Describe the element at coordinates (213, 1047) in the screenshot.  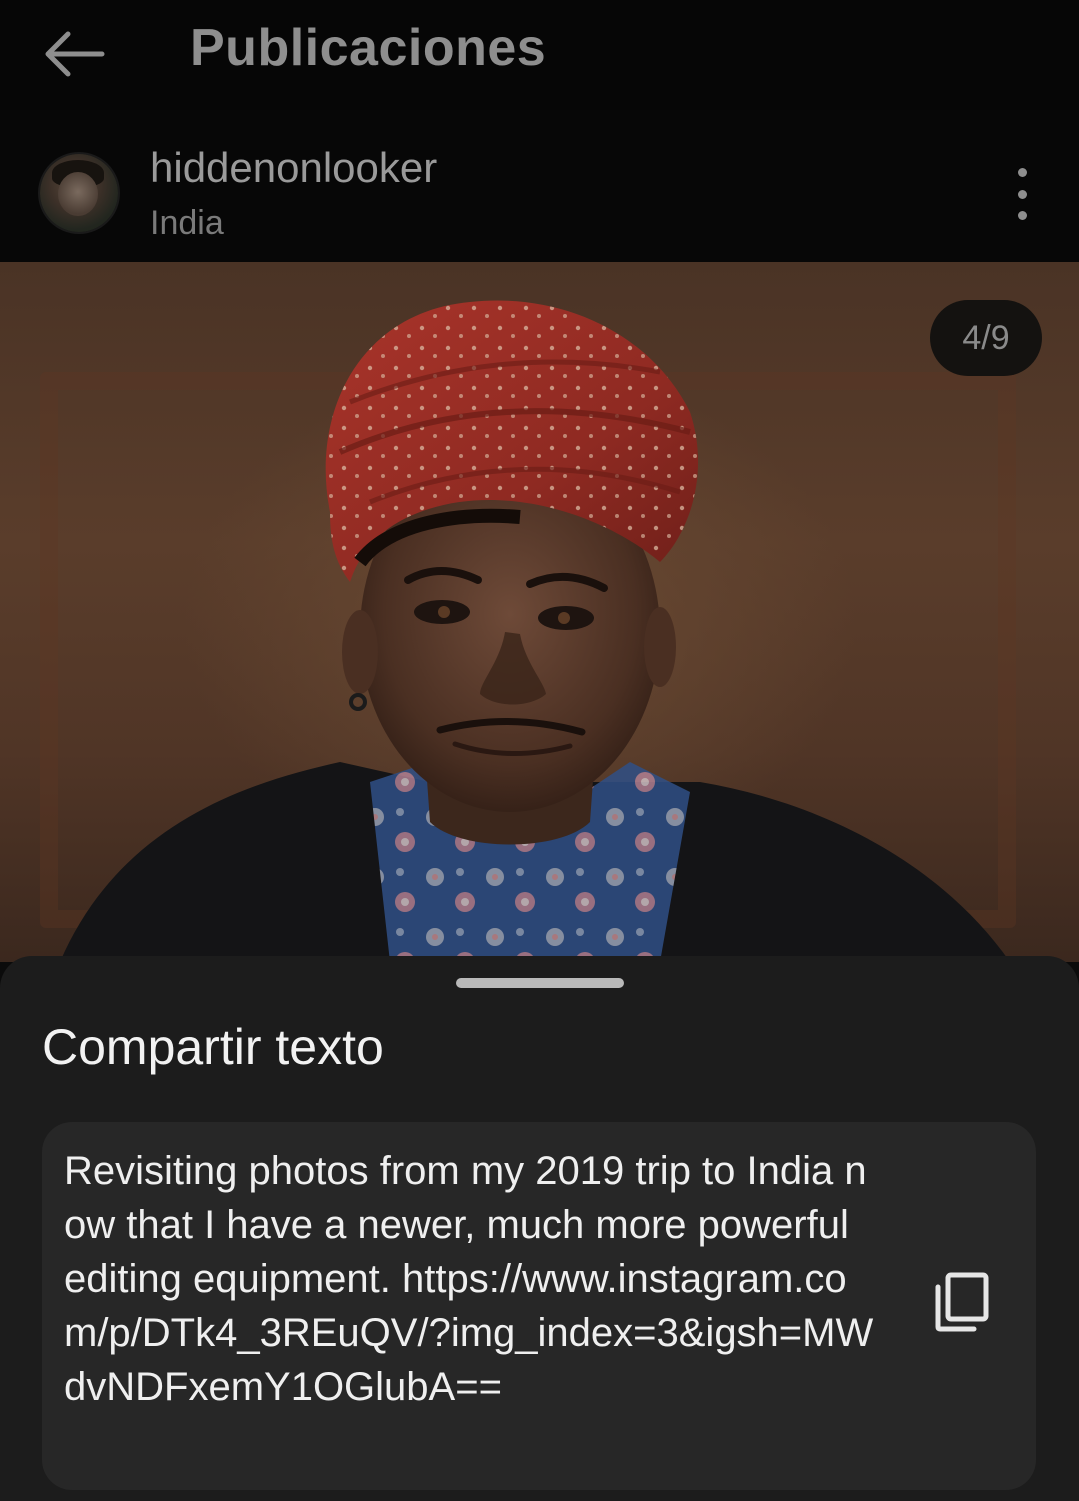
I see `sheet-title: Compartir texto` at that location.